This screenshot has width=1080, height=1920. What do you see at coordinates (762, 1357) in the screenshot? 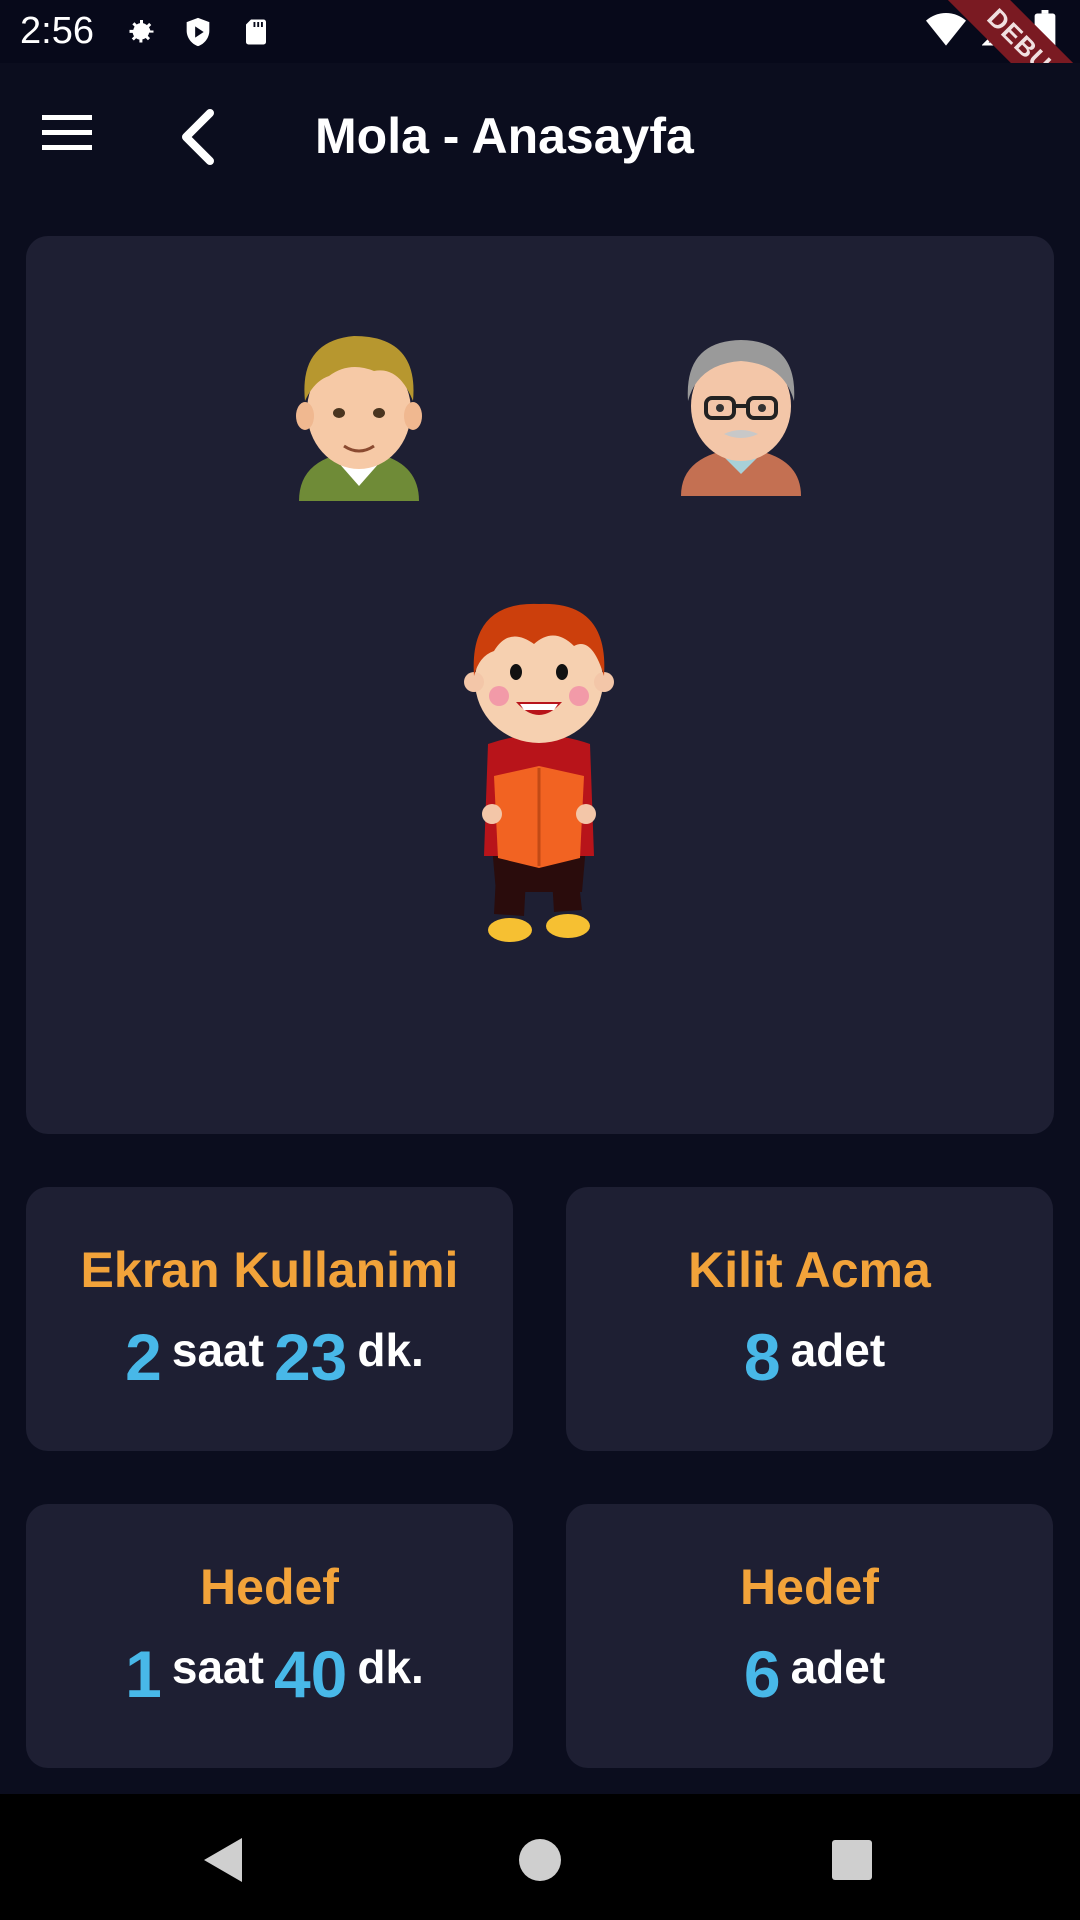
I see `count-value: 8` at bounding box center [762, 1357].